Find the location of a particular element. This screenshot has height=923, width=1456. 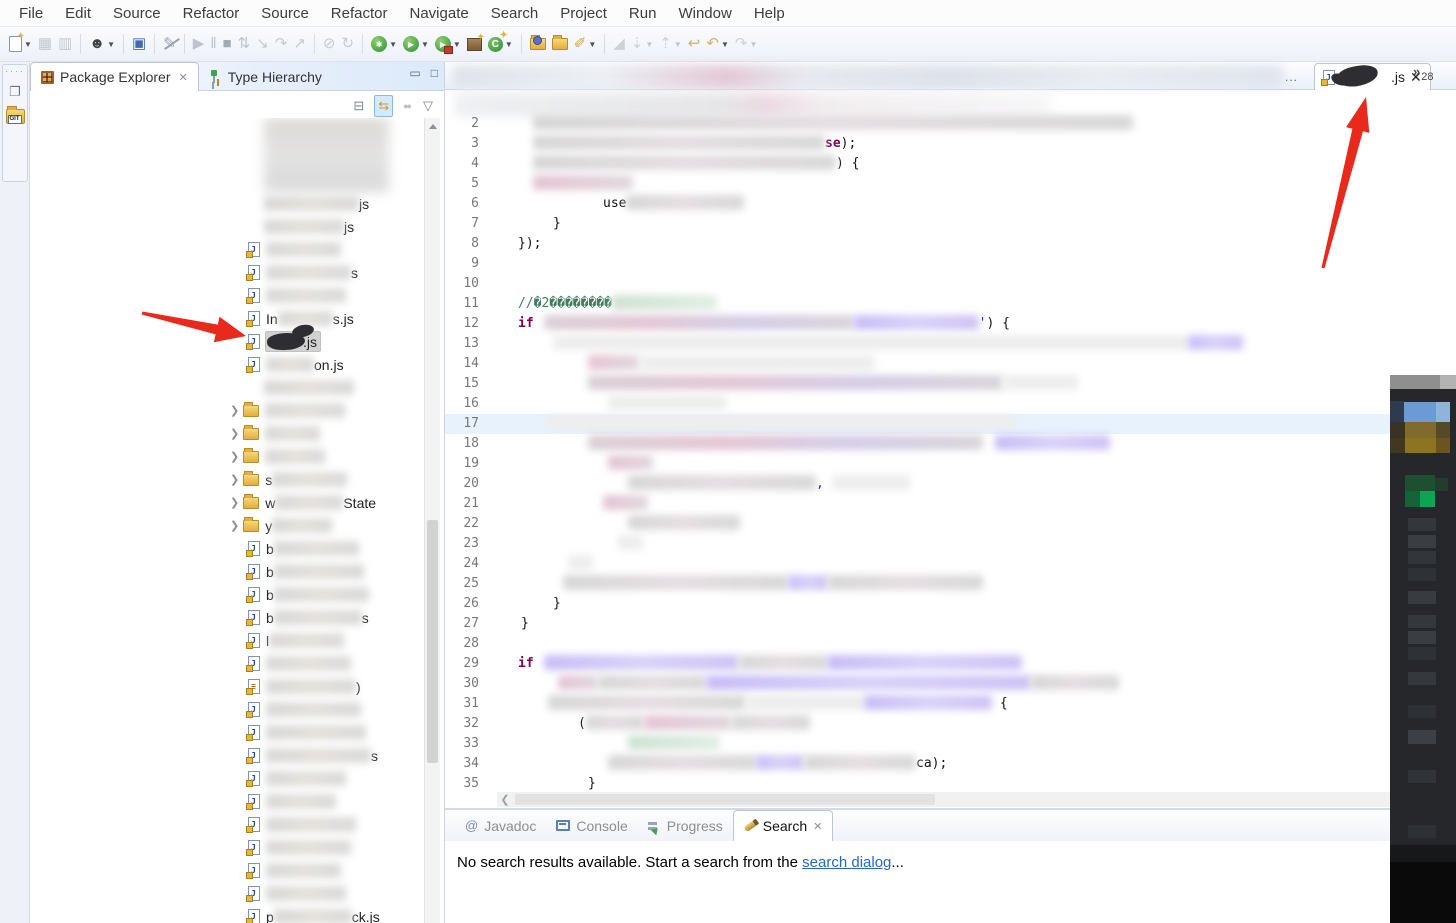

line-number: 7 is located at coordinates (462, 224).